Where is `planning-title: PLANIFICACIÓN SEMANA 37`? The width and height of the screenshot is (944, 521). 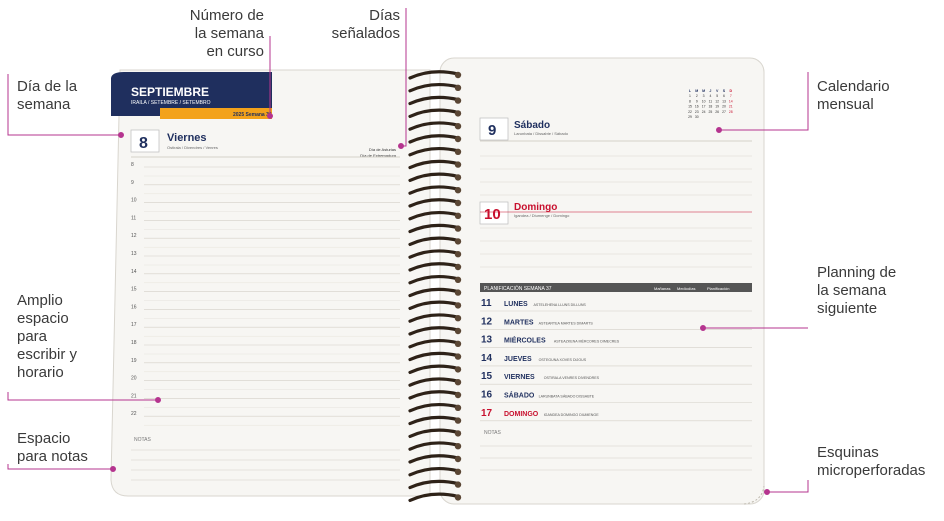 planning-title: PLANIFICACIÓN SEMANA 37 is located at coordinates (518, 288).